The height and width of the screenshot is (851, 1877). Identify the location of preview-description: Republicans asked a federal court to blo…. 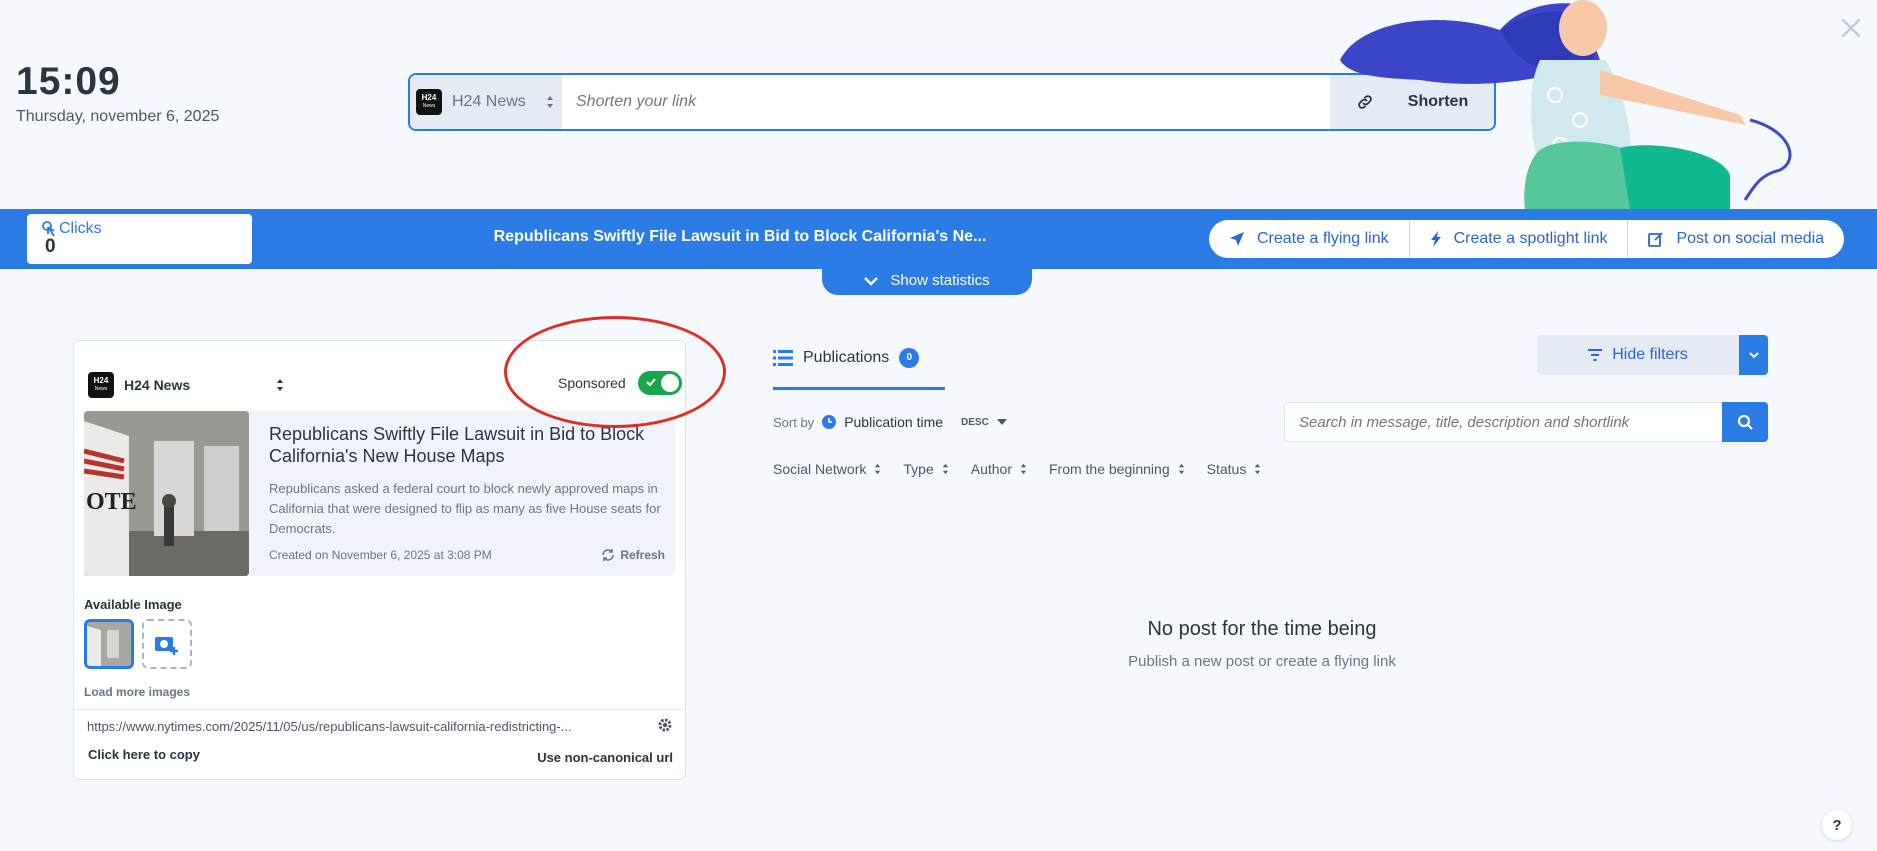
(465, 508).